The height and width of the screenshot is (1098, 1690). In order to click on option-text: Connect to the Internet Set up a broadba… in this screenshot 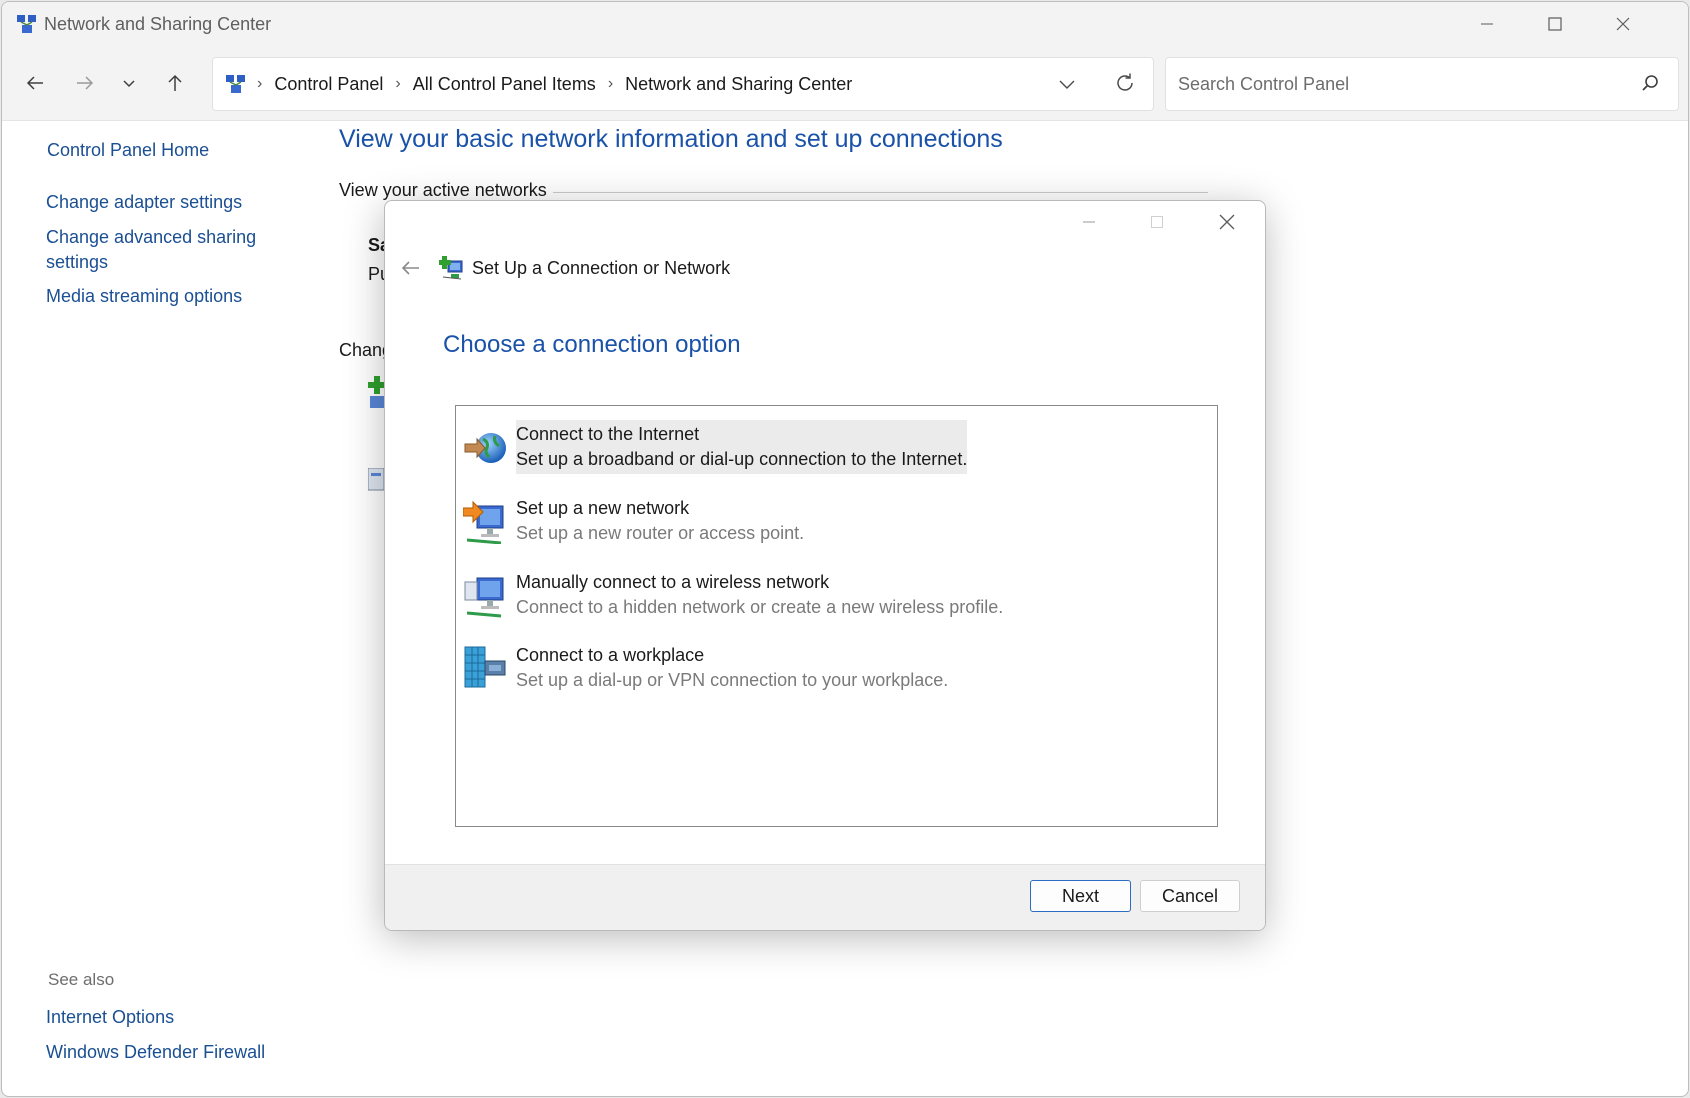, I will do `click(742, 447)`.